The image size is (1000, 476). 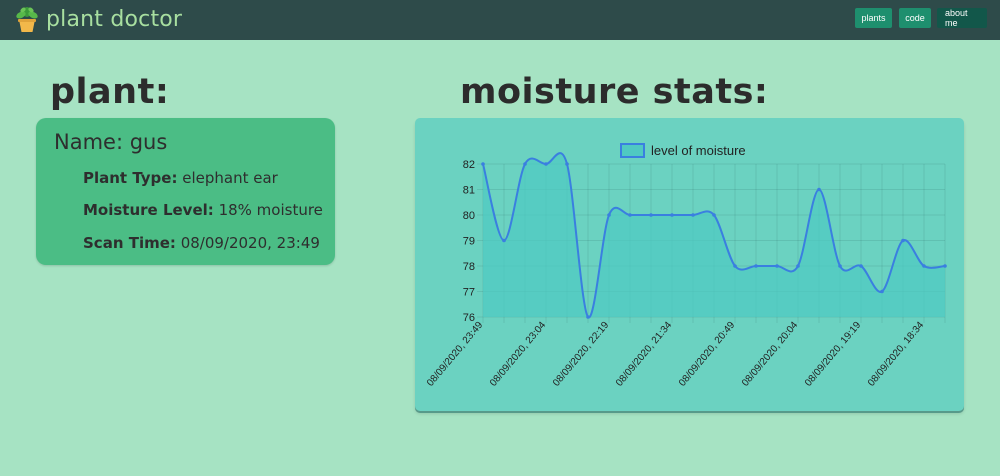 What do you see at coordinates (455, 354) in the screenshot?
I see `x-tick-label: 08/09/2020, 23:49` at bounding box center [455, 354].